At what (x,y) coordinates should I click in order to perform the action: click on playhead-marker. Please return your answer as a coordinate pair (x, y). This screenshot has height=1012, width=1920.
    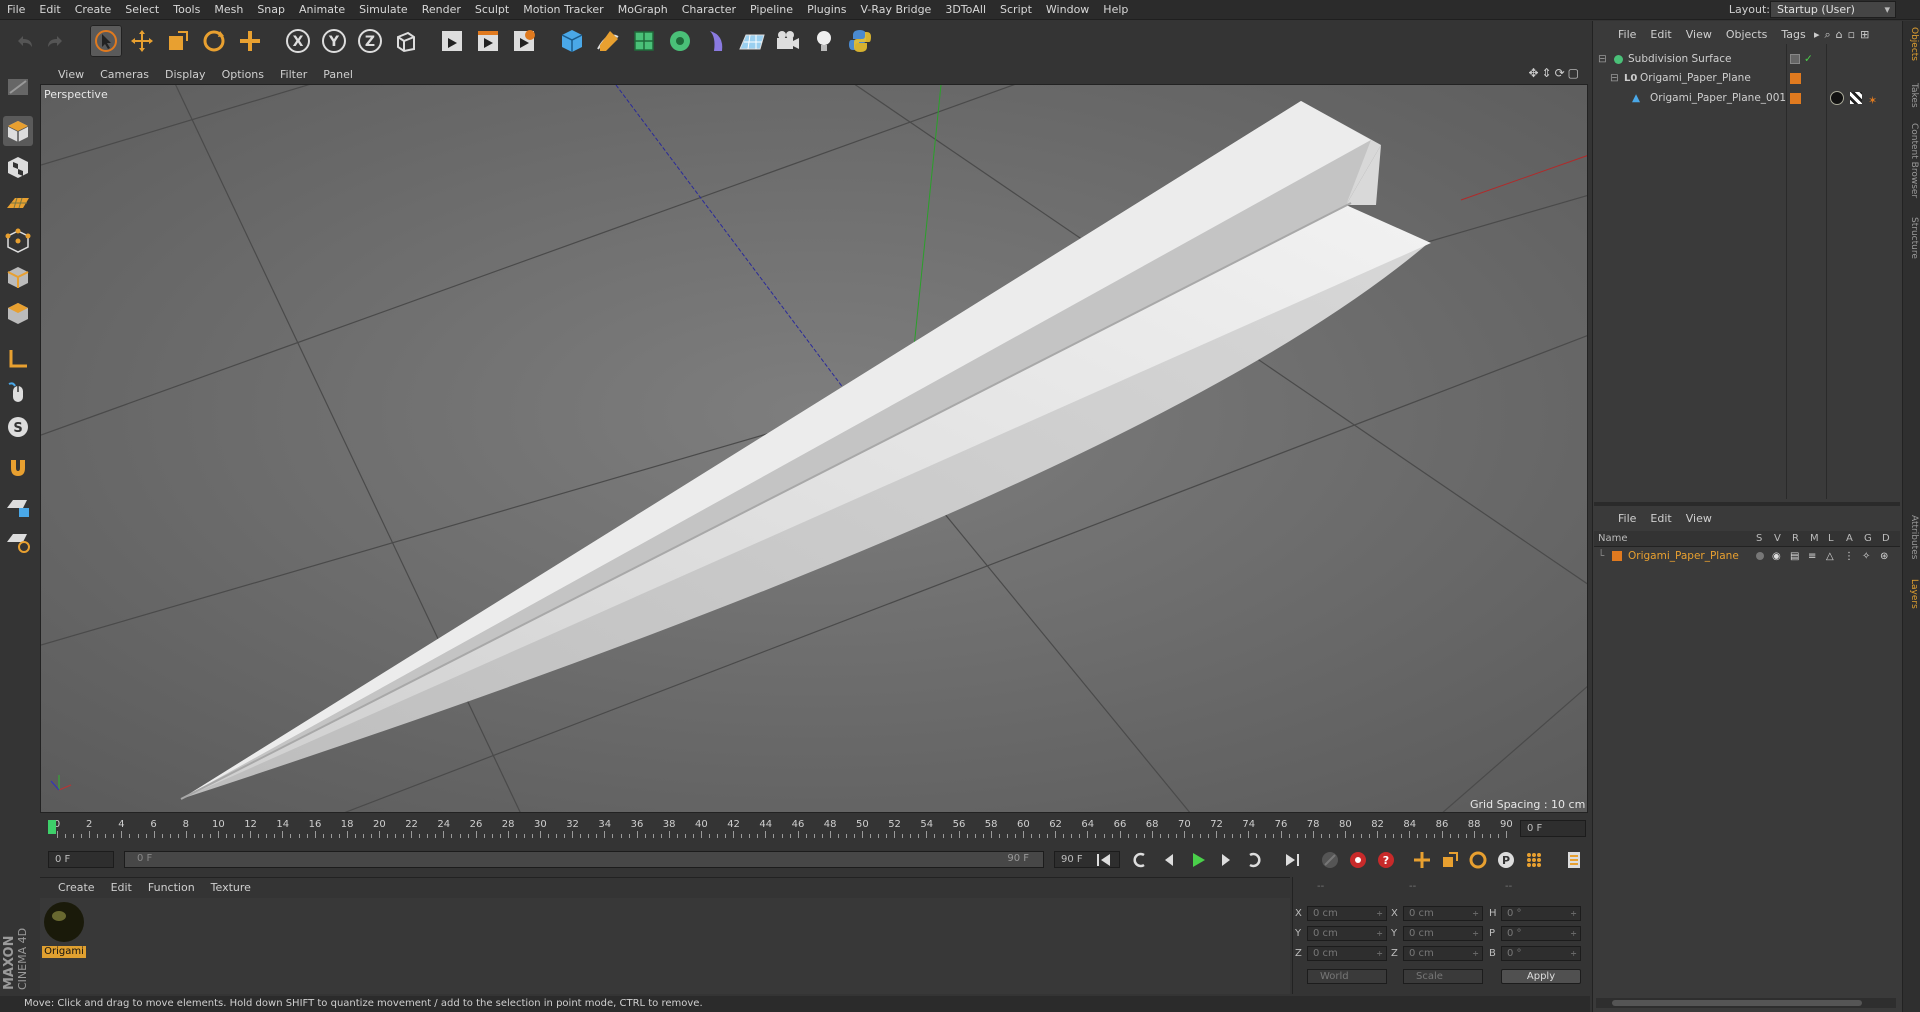
    Looking at the image, I should click on (52, 827).